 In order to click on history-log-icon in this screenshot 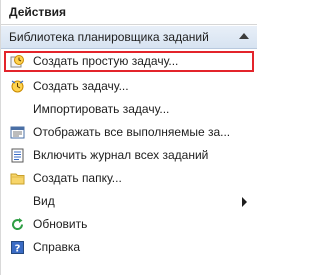, I will do `click(17, 155)`.